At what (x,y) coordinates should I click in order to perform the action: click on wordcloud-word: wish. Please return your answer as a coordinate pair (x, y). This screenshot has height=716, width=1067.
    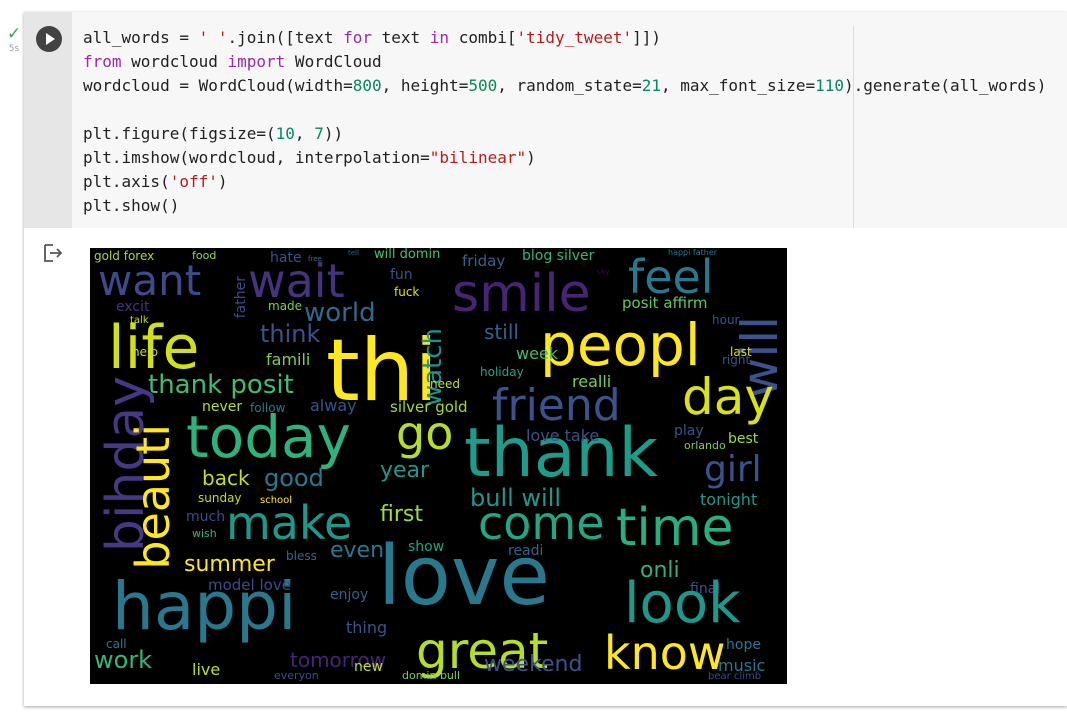
    Looking at the image, I should click on (204, 533).